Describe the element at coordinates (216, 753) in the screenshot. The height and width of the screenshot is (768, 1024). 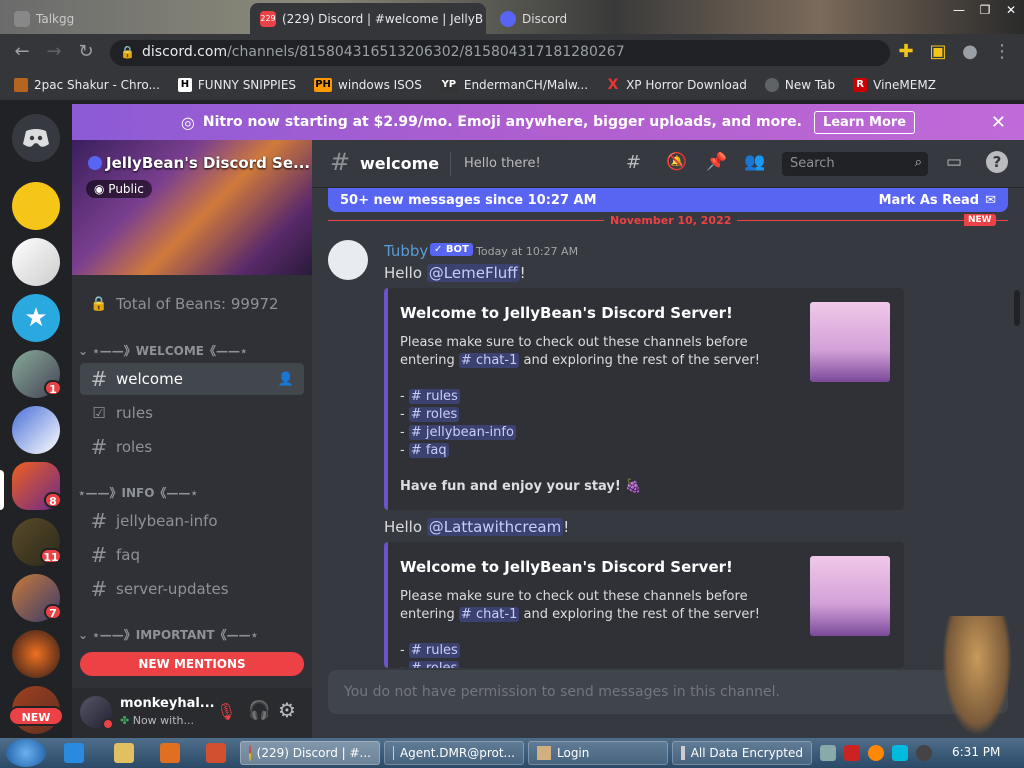
I see `paint-icon` at that location.